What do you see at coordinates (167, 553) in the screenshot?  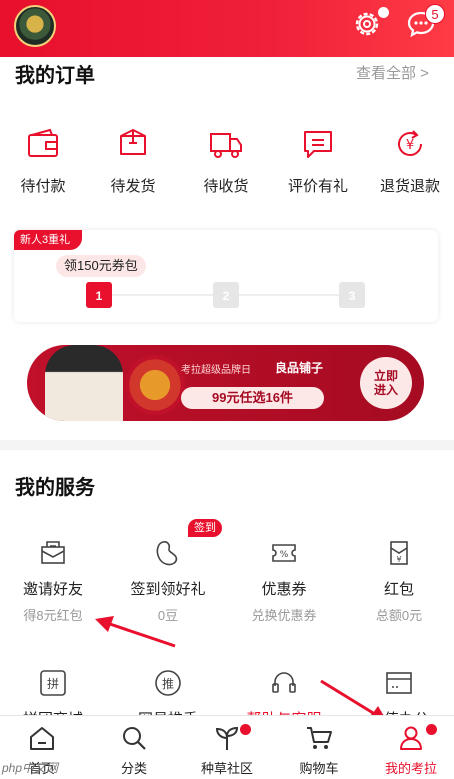 I see `bean-icon` at bounding box center [167, 553].